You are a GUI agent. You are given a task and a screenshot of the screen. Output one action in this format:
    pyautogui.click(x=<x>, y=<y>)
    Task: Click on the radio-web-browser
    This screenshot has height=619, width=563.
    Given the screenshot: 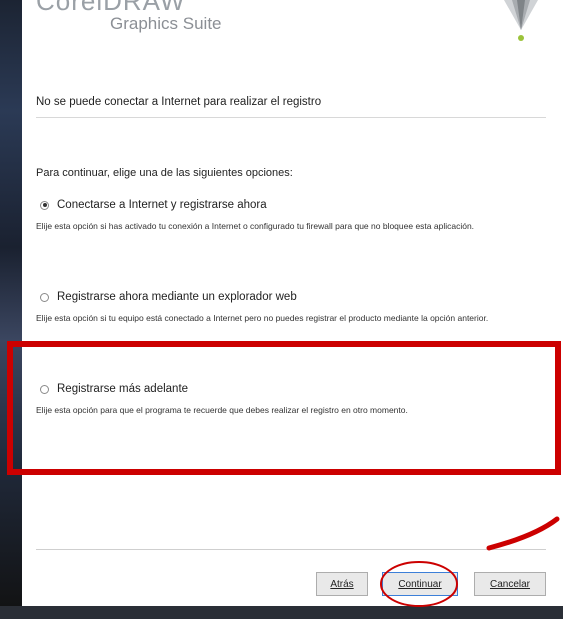 What is the action you would take?
    pyautogui.click(x=44, y=297)
    